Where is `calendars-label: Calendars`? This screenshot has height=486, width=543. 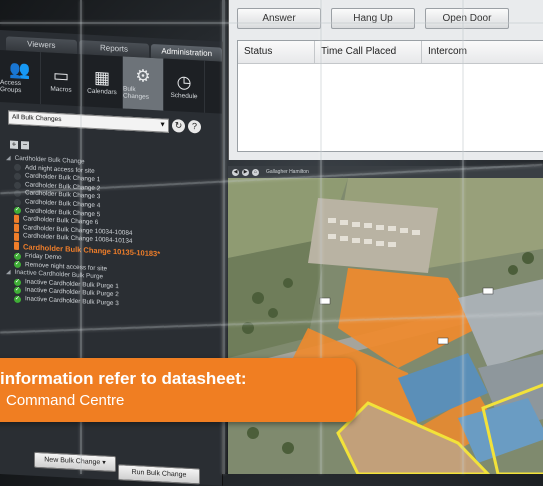
calendars-label: Calendars is located at coordinates (102, 91).